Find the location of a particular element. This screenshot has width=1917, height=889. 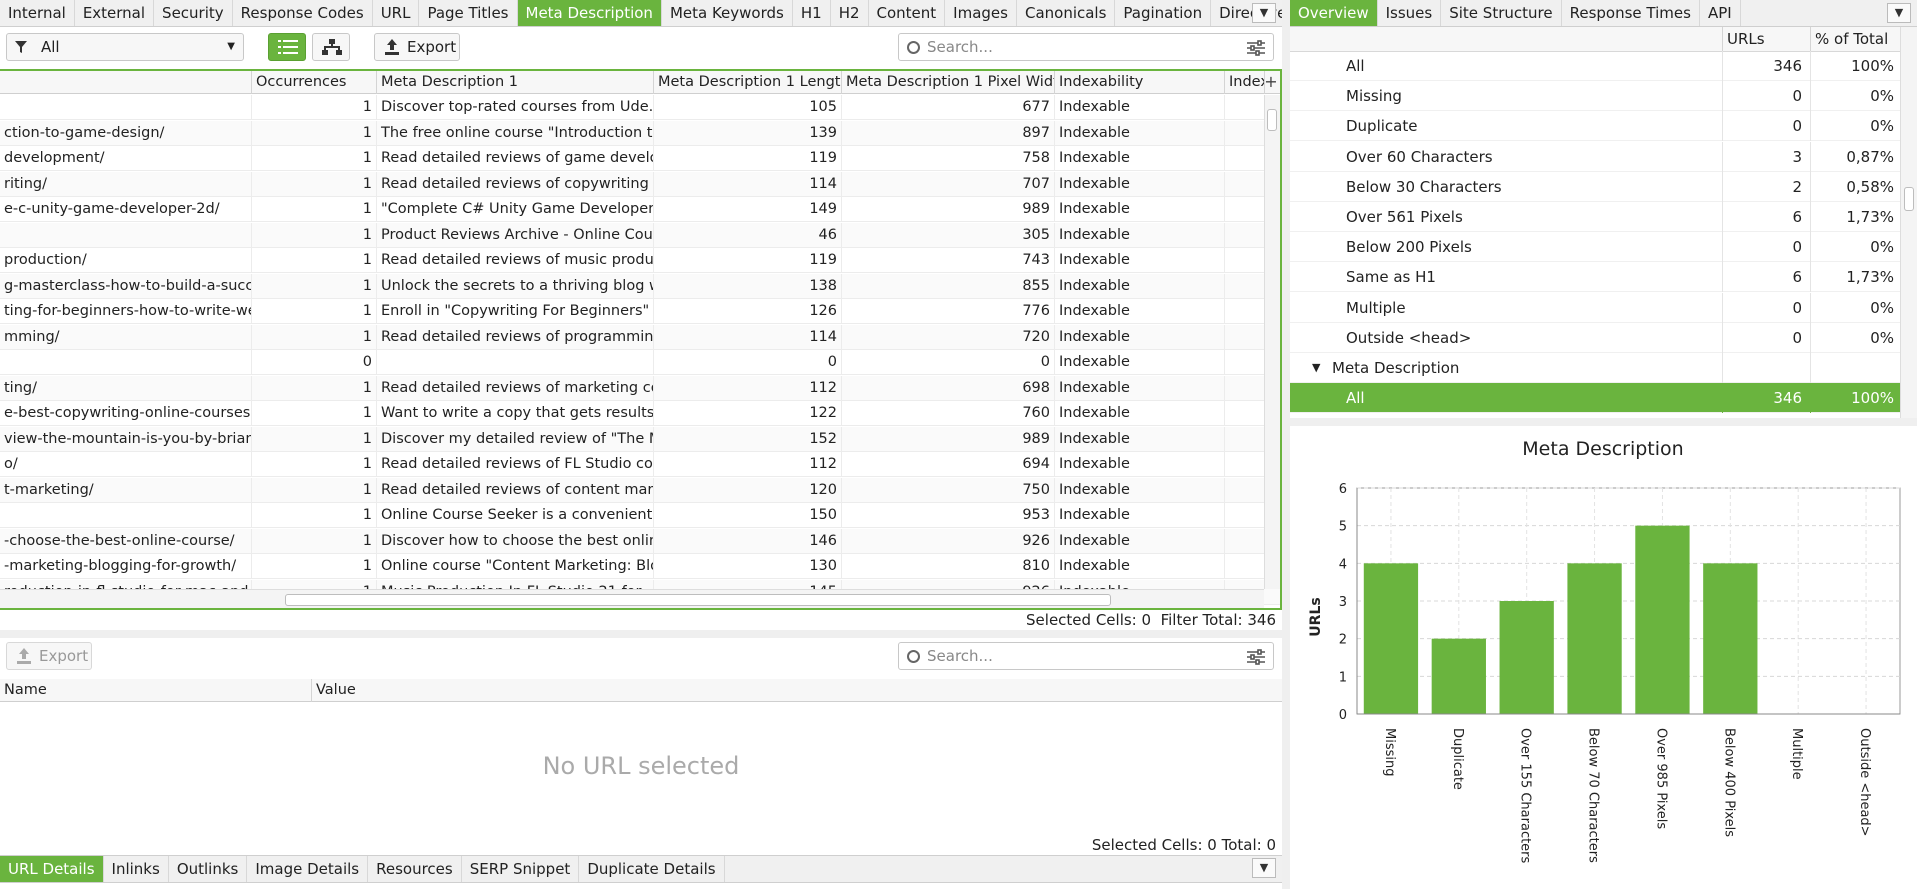

bottom-tab-resources: Resources is located at coordinates (415, 869).